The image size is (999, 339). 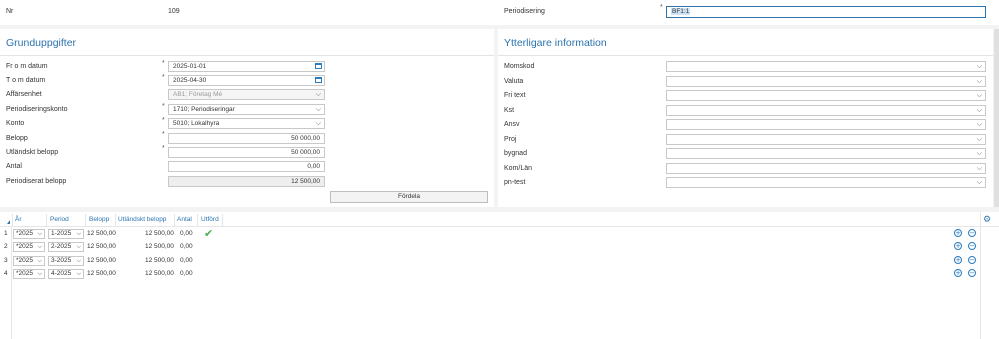 I want to click on from-date-input: 2025-01-01, so click(x=246, y=66).